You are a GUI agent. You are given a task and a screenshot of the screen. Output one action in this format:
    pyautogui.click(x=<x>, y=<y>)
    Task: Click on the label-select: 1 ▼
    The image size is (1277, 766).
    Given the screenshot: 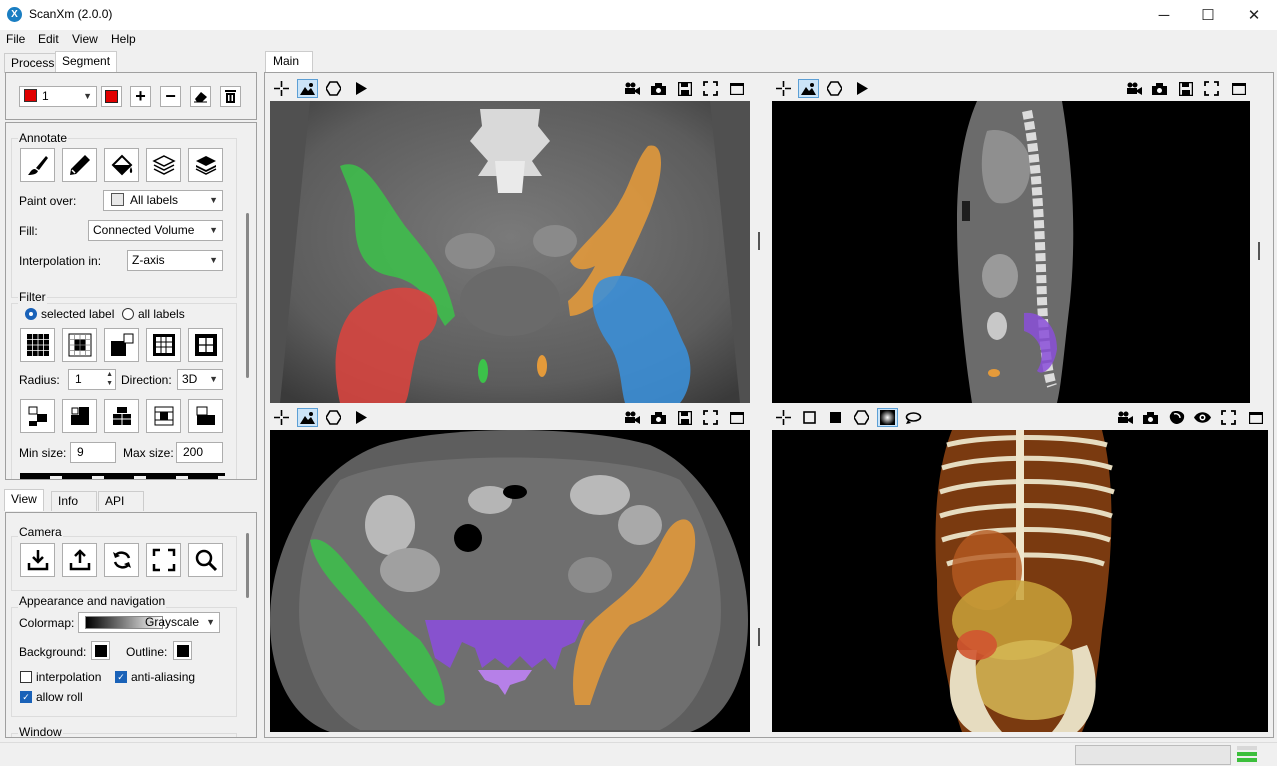 What is the action you would take?
    pyautogui.click(x=58, y=96)
    